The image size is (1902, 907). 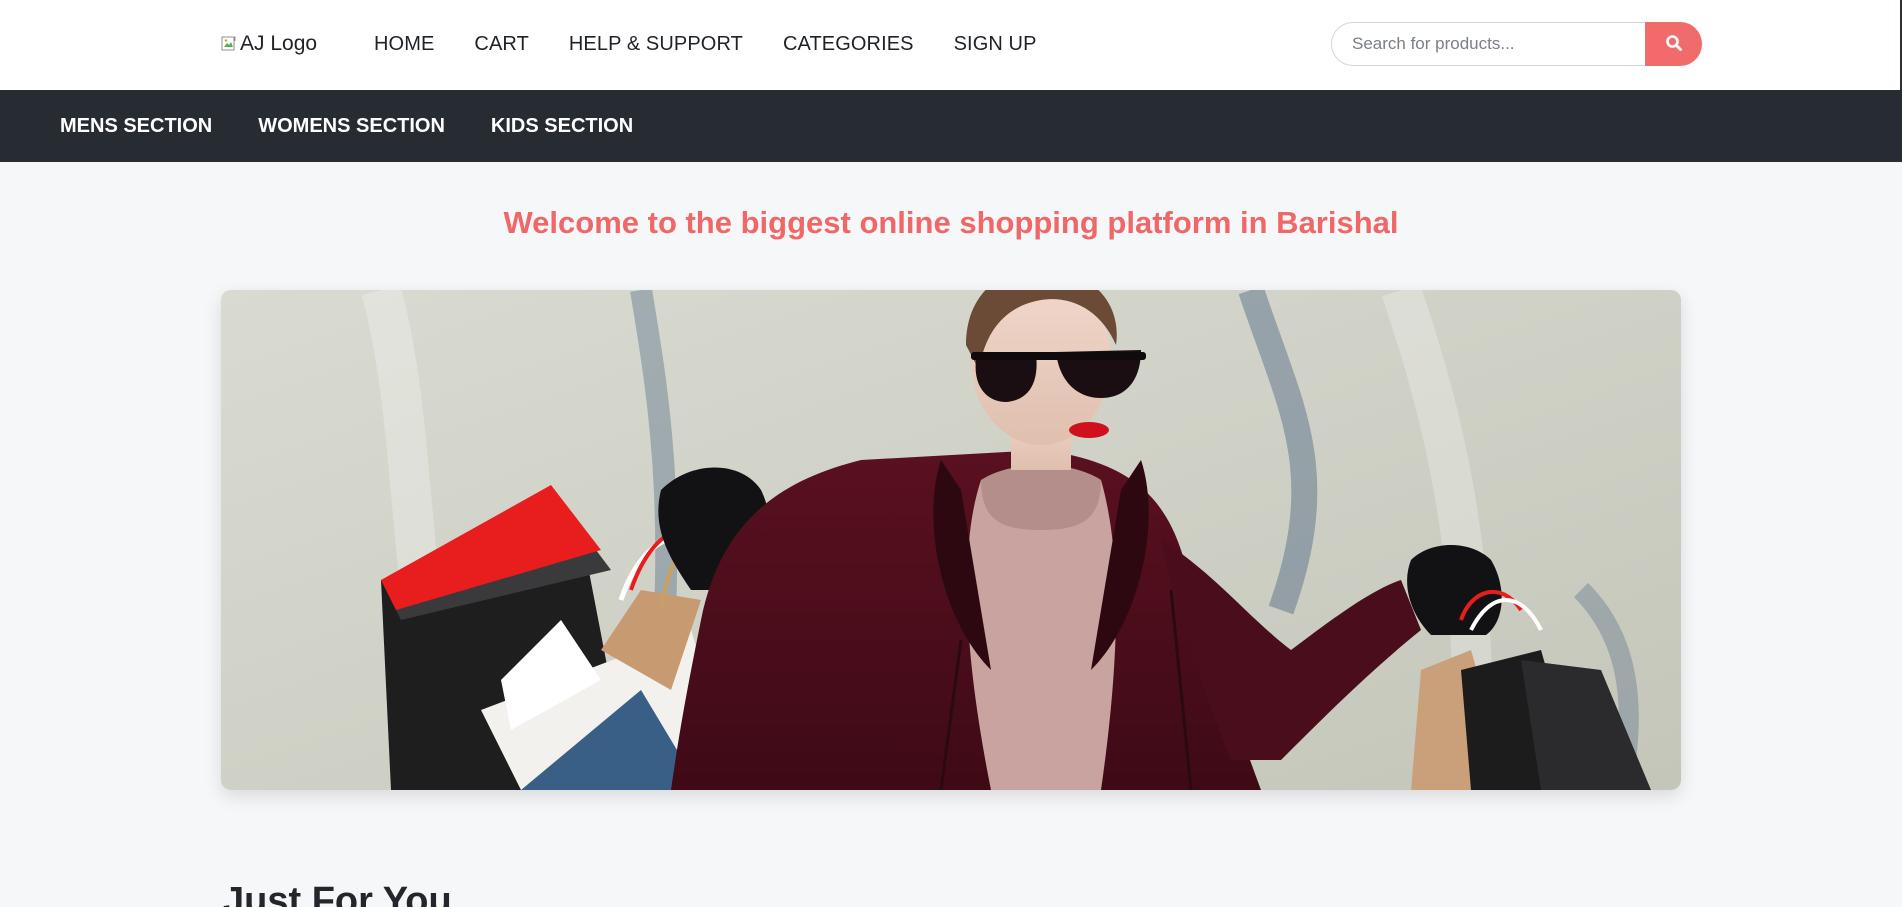 What do you see at coordinates (351, 126) in the screenshot?
I see `womens-section-link: WOMENS SECTION` at bounding box center [351, 126].